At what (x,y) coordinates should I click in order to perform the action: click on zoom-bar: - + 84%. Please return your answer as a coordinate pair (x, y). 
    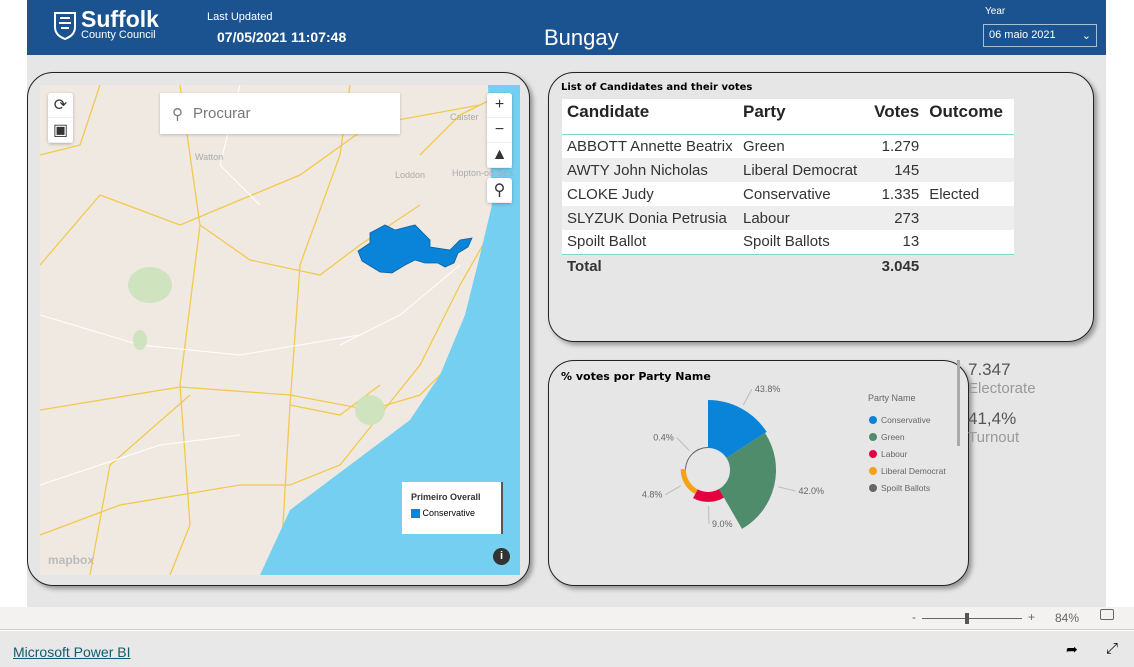
    Looking at the image, I should click on (567, 618).